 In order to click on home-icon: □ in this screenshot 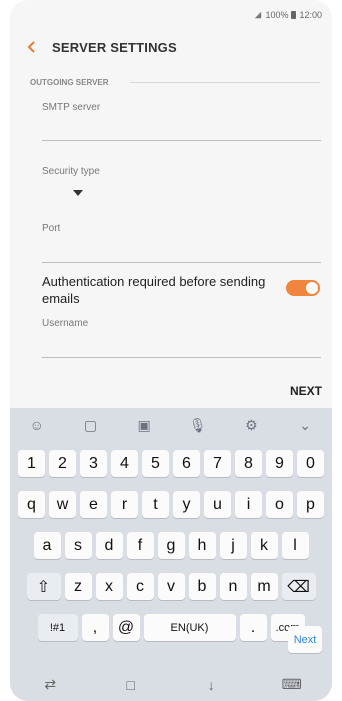, I will do `click(131, 685)`.